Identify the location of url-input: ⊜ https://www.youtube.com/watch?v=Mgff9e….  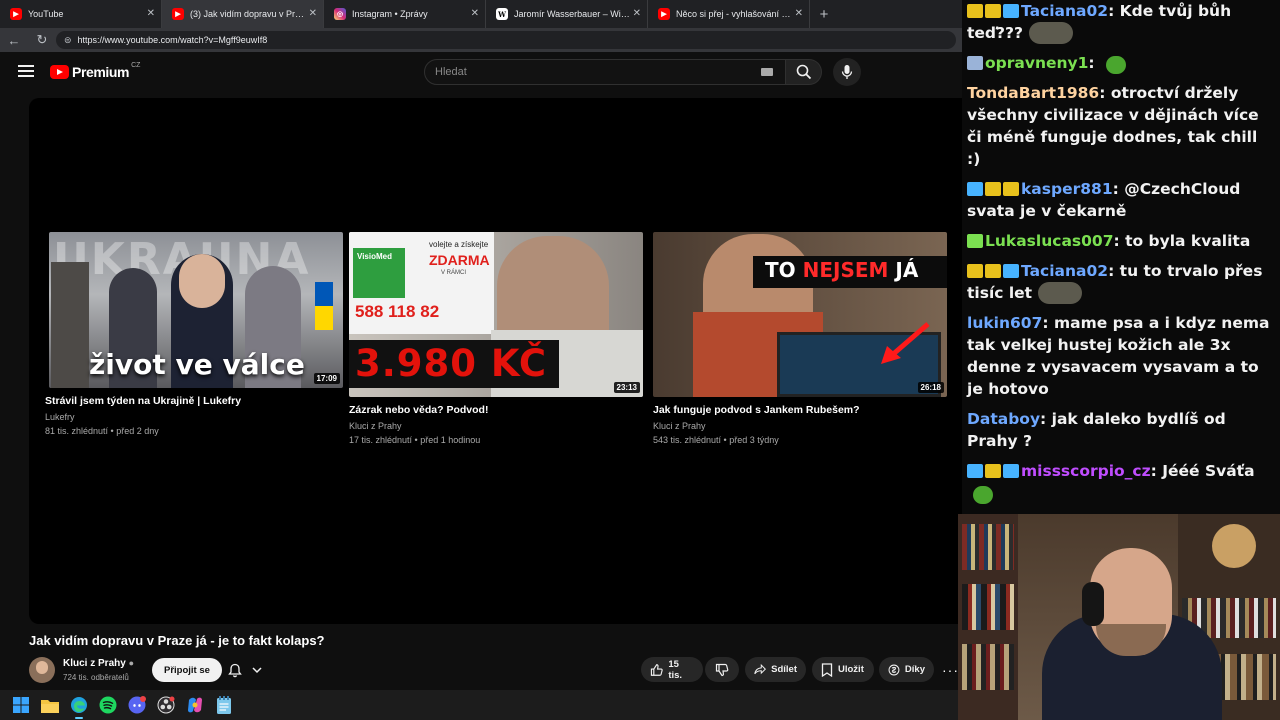
(506, 40).